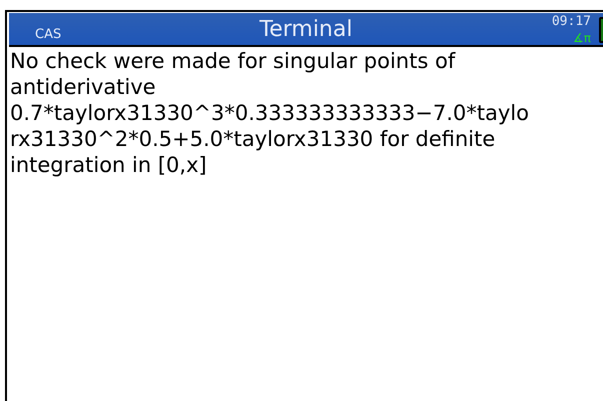 This screenshot has height=401, width=603. I want to click on output-line: rx31330^2*0.5+5.0*taylorx31330 for definite, so click(253, 139).